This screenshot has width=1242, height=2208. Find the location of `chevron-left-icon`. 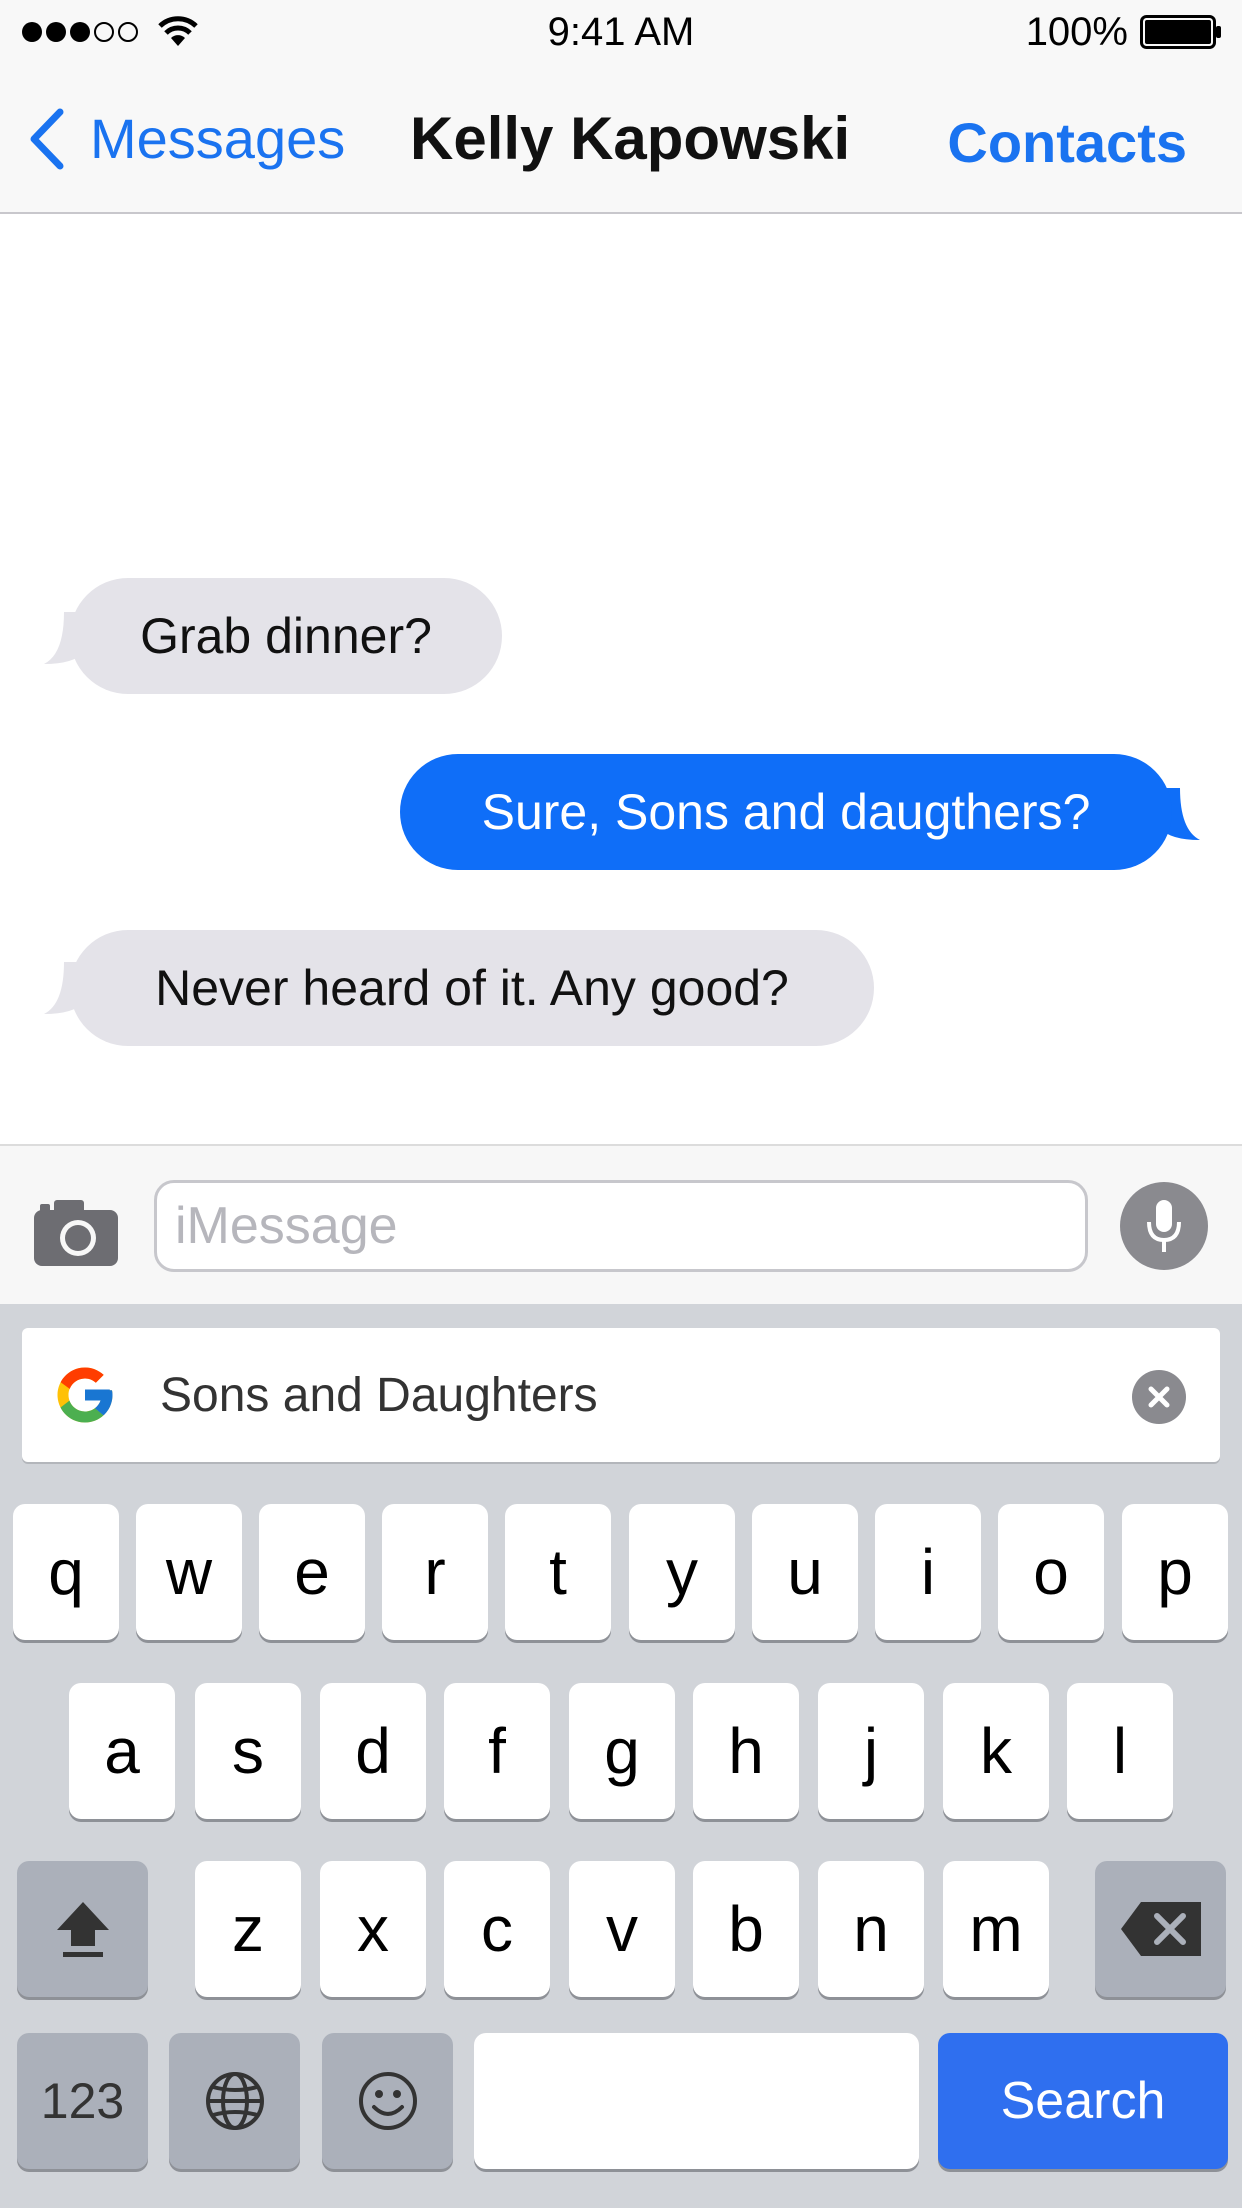

chevron-left-icon is located at coordinates (46, 139).